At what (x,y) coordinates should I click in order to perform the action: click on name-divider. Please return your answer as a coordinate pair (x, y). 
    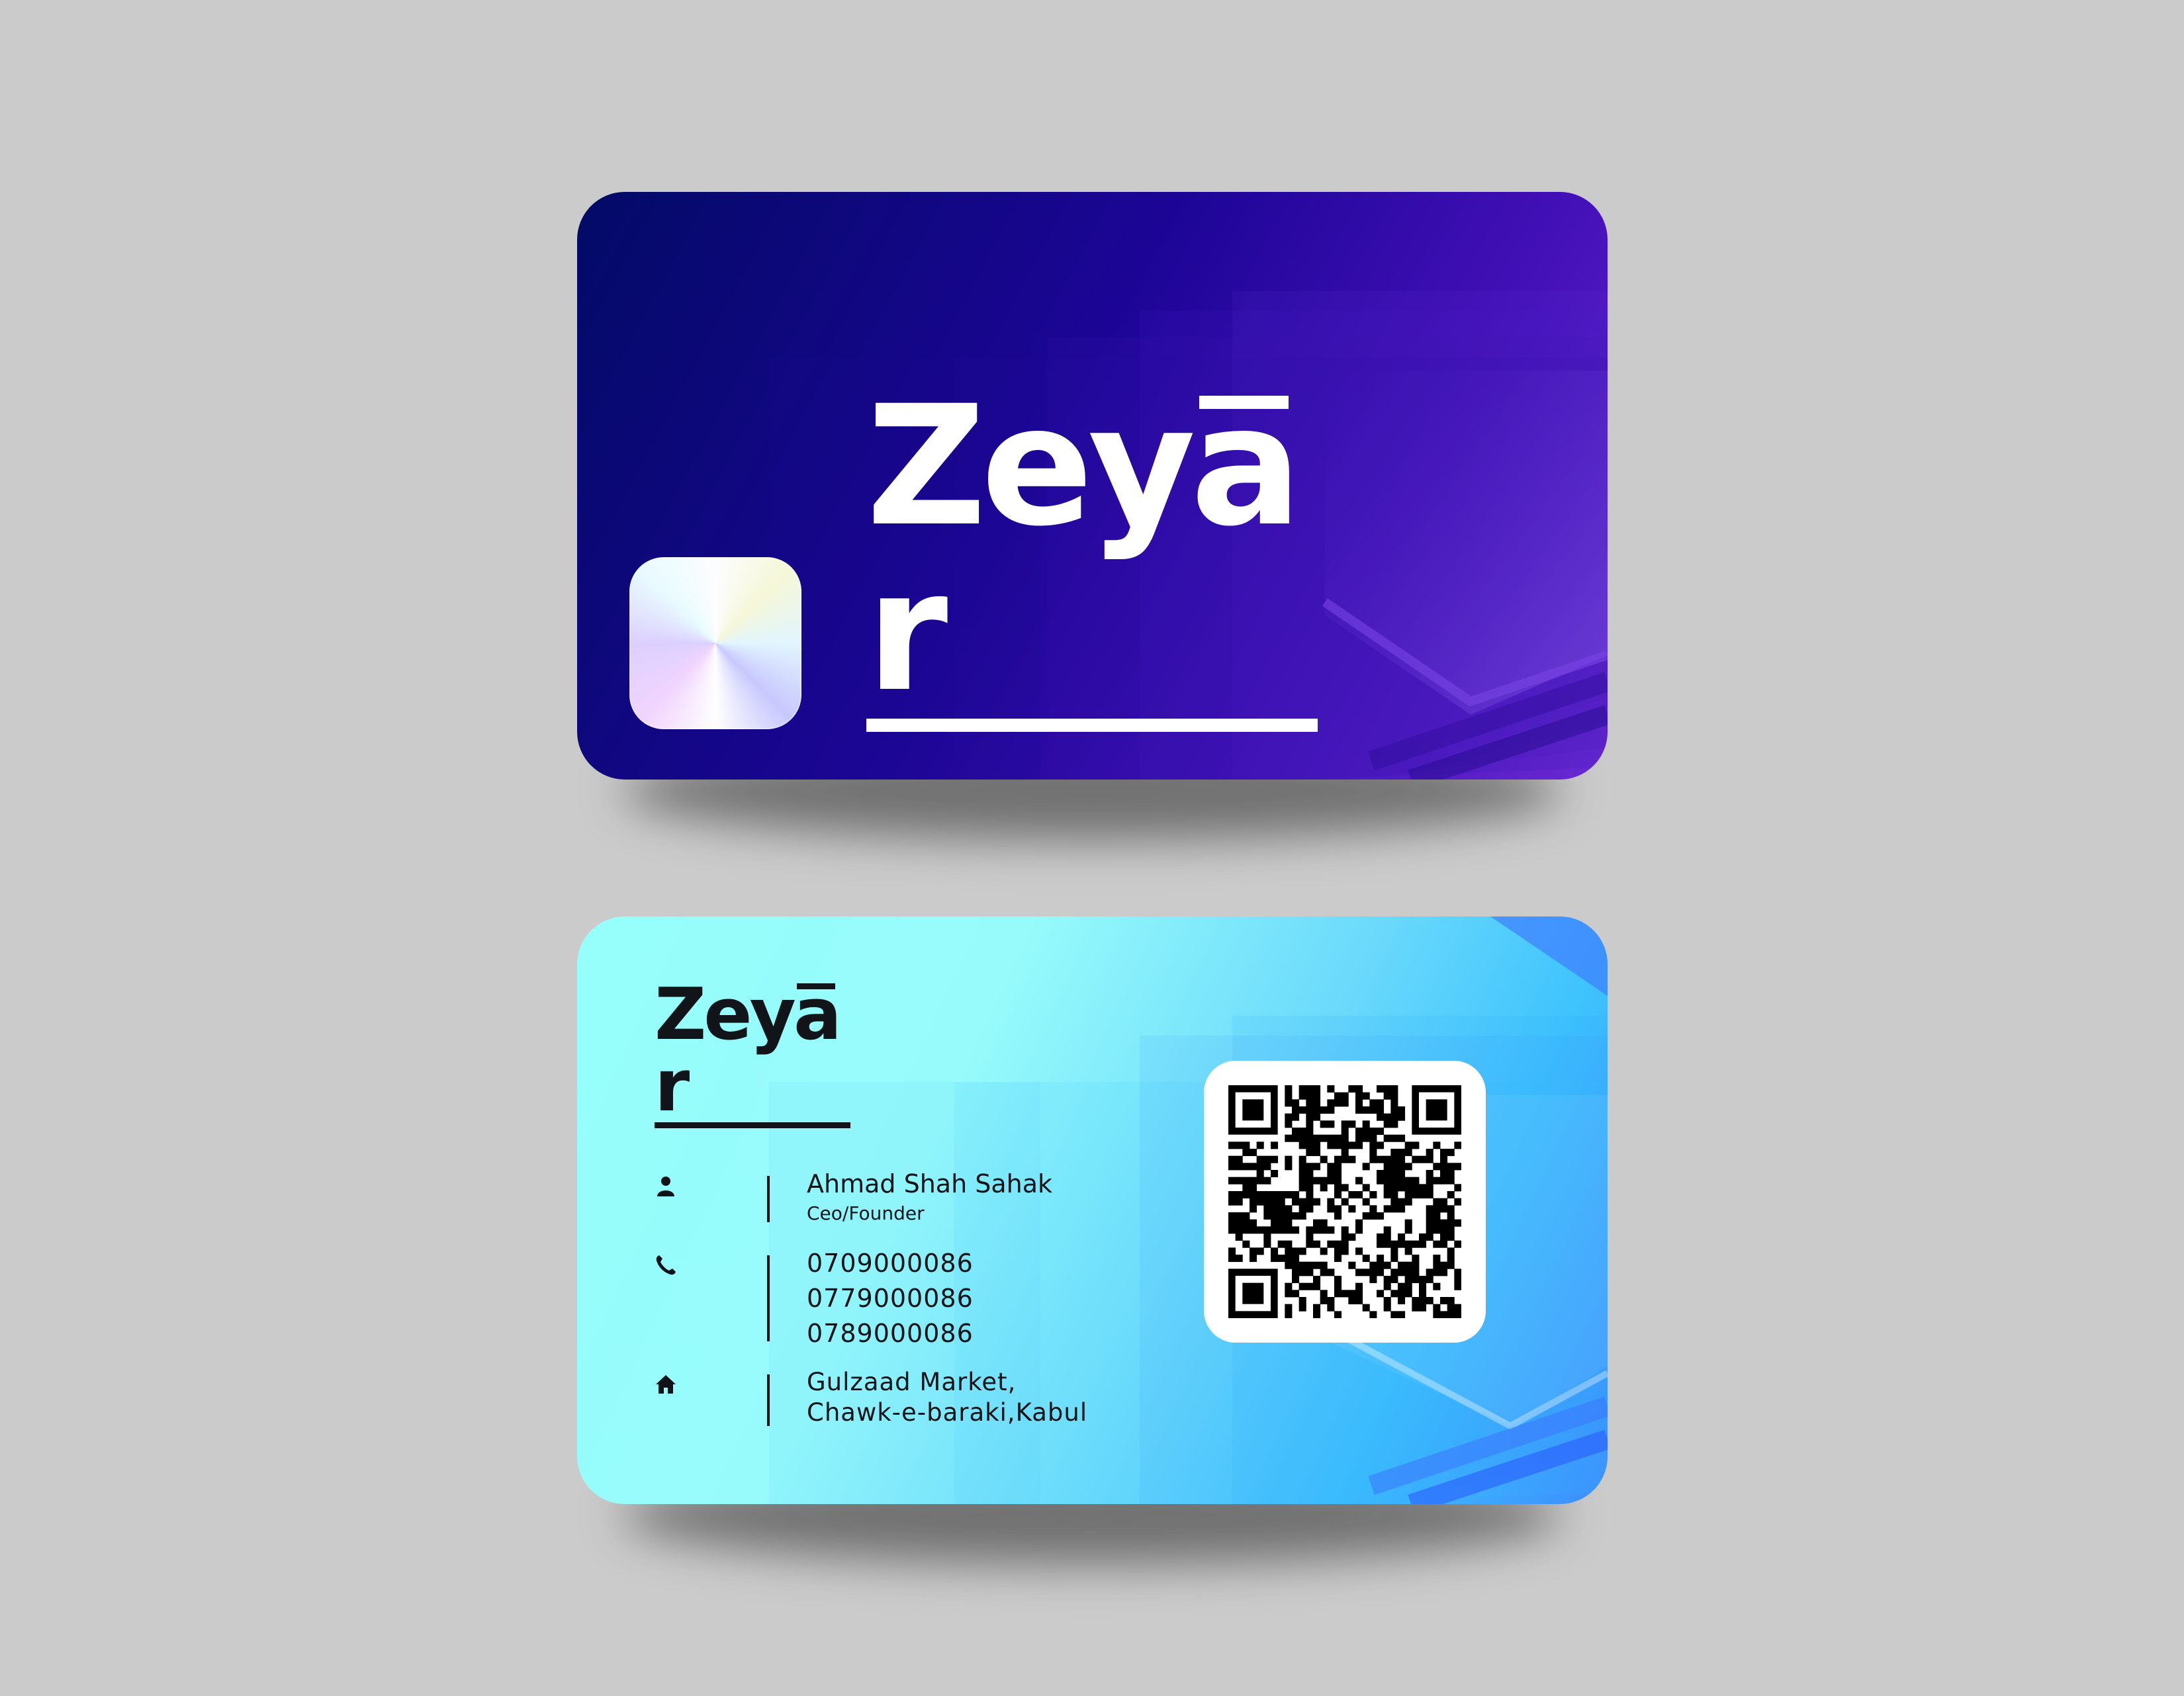
    Looking at the image, I should click on (768, 1199).